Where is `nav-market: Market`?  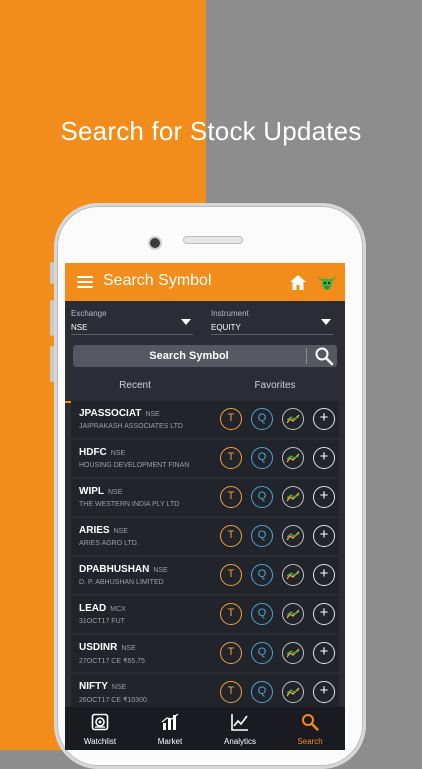 nav-market: Market is located at coordinates (170, 728).